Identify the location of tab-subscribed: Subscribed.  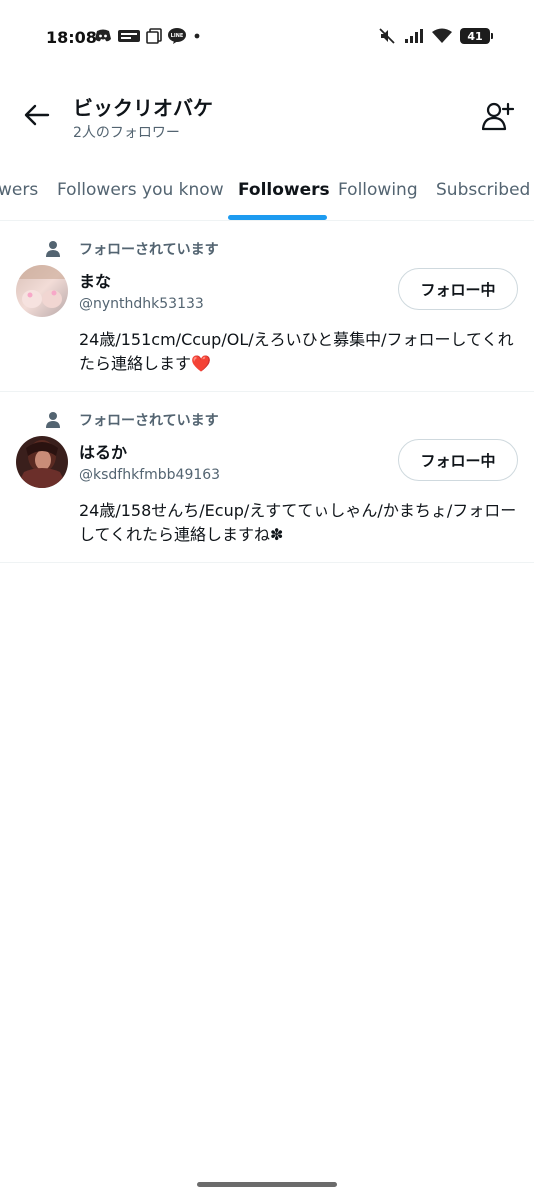
(483, 191).